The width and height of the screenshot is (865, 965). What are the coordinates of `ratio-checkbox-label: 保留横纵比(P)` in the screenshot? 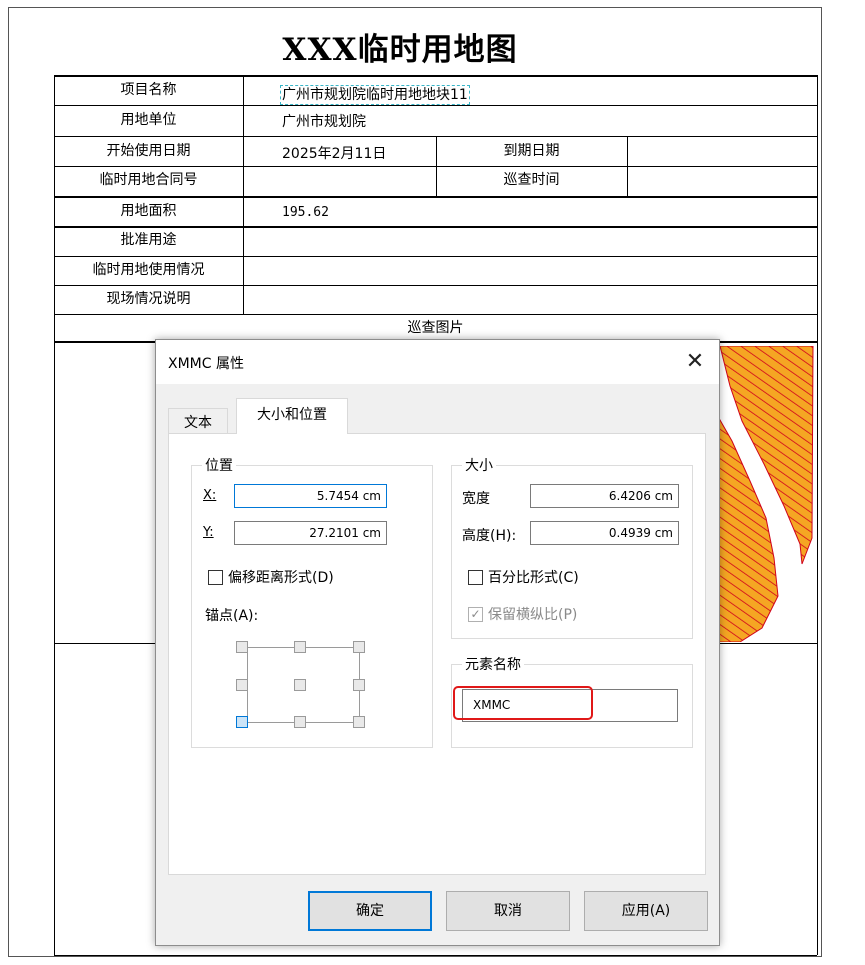 It's located at (532, 614).